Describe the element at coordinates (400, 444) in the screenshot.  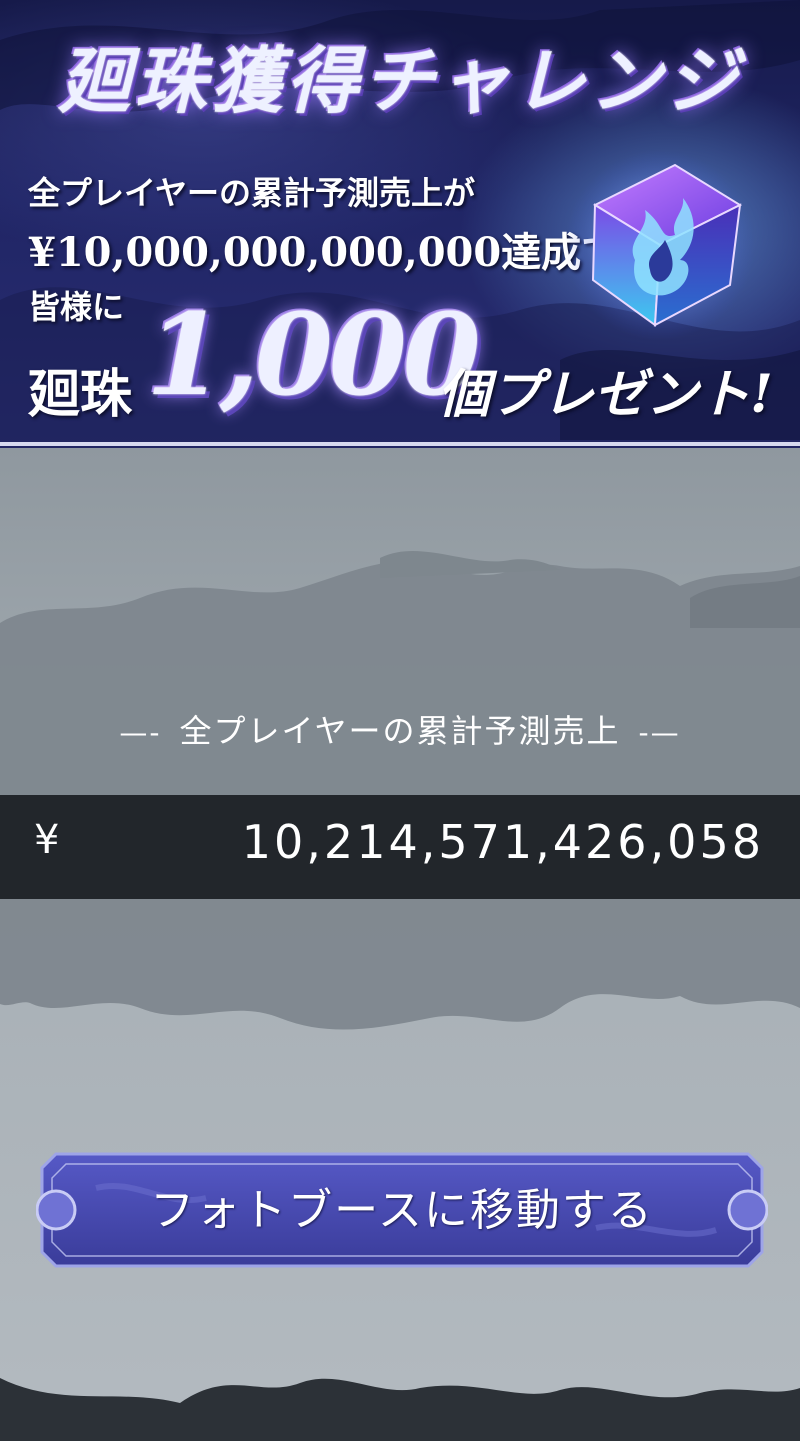
I see `banner-divider` at that location.